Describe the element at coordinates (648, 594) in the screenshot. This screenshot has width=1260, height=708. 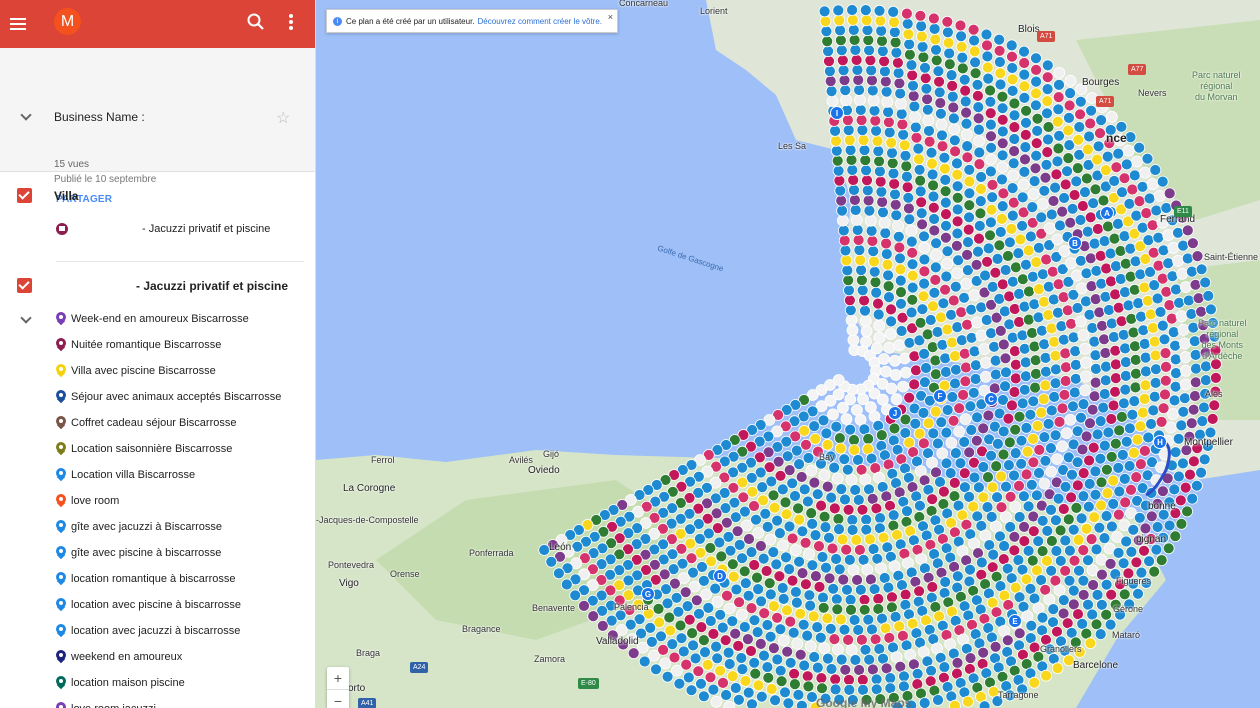
I see `map-pin-g: G` at that location.